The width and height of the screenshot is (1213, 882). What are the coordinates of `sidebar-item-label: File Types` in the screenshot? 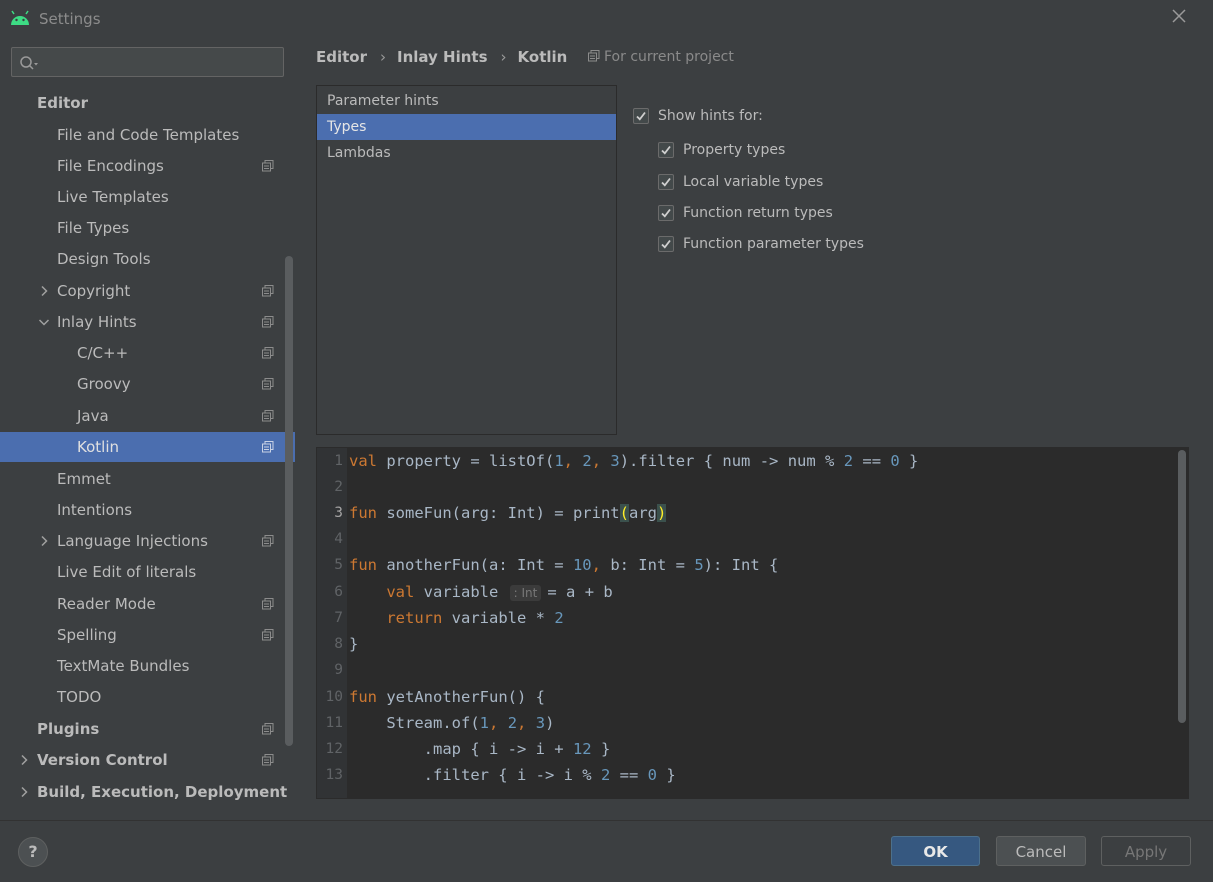 It's located at (93, 228).